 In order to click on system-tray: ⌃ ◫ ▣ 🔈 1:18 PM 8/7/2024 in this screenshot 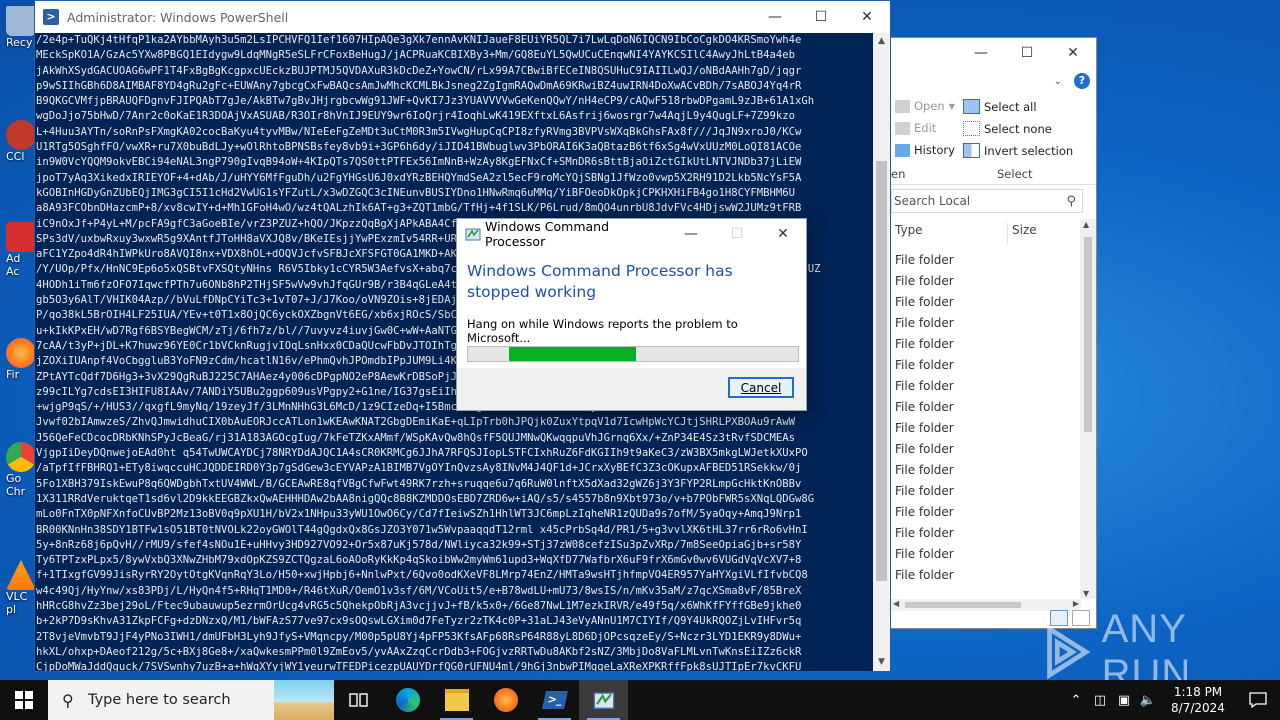, I will do `click(1172, 700)`.